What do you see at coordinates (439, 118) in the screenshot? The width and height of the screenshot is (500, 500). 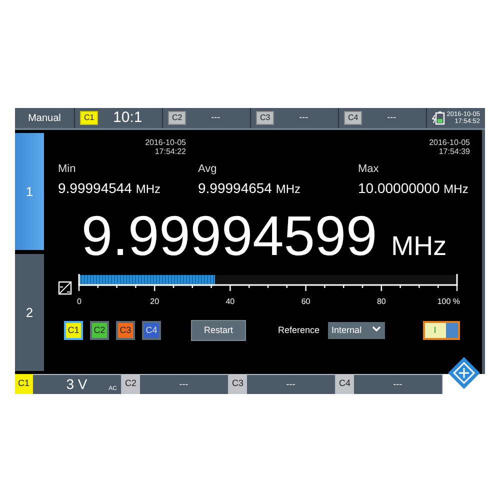 I see `battery-icon` at bounding box center [439, 118].